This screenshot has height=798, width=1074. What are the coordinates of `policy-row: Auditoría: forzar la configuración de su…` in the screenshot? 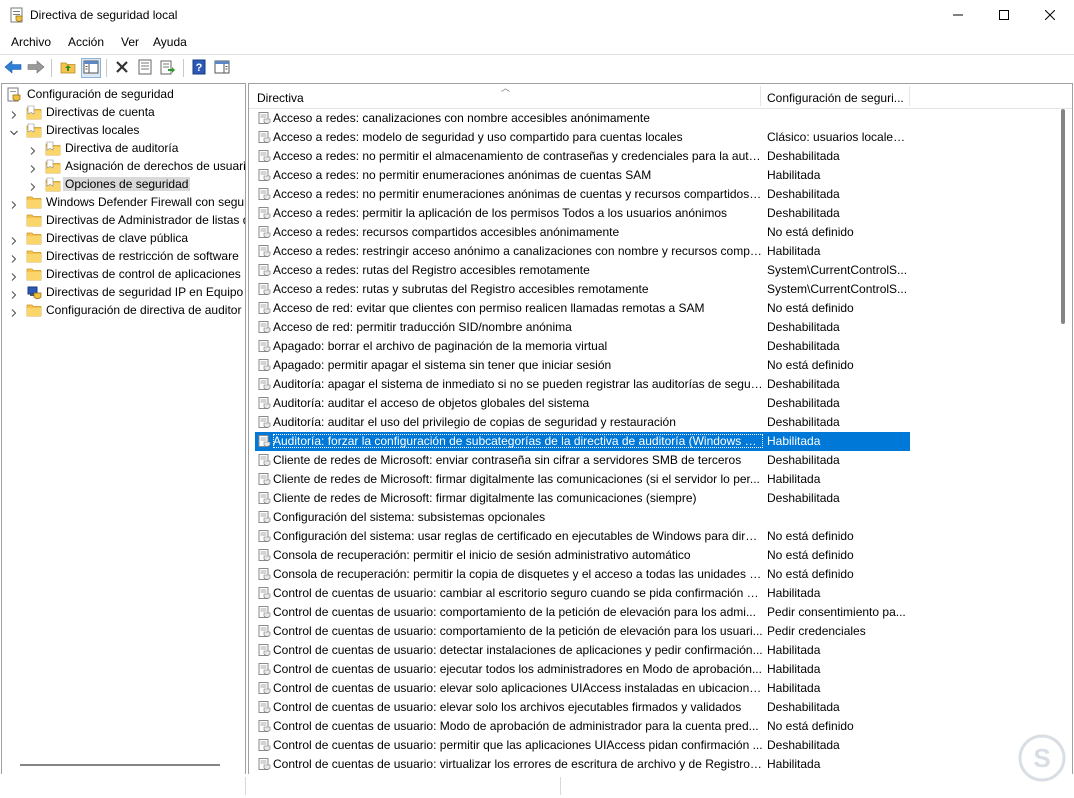 It's located at (582, 441).